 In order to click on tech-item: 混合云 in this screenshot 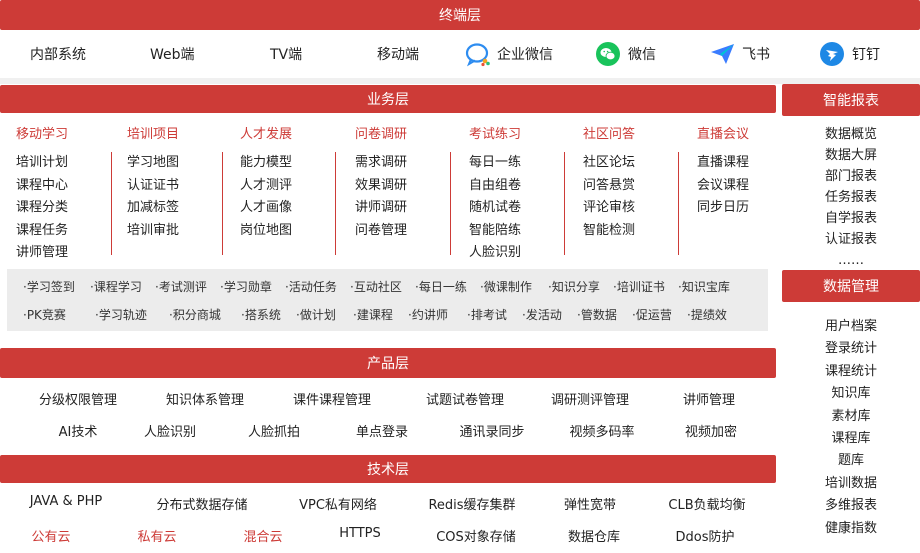, I will do `click(262, 535)`.